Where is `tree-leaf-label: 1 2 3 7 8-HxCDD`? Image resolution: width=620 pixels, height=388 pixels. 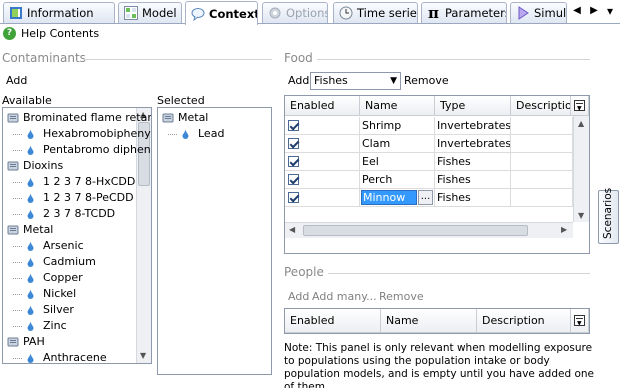 tree-leaf-label: 1 2 3 7 8-HxCDD is located at coordinates (89, 181).